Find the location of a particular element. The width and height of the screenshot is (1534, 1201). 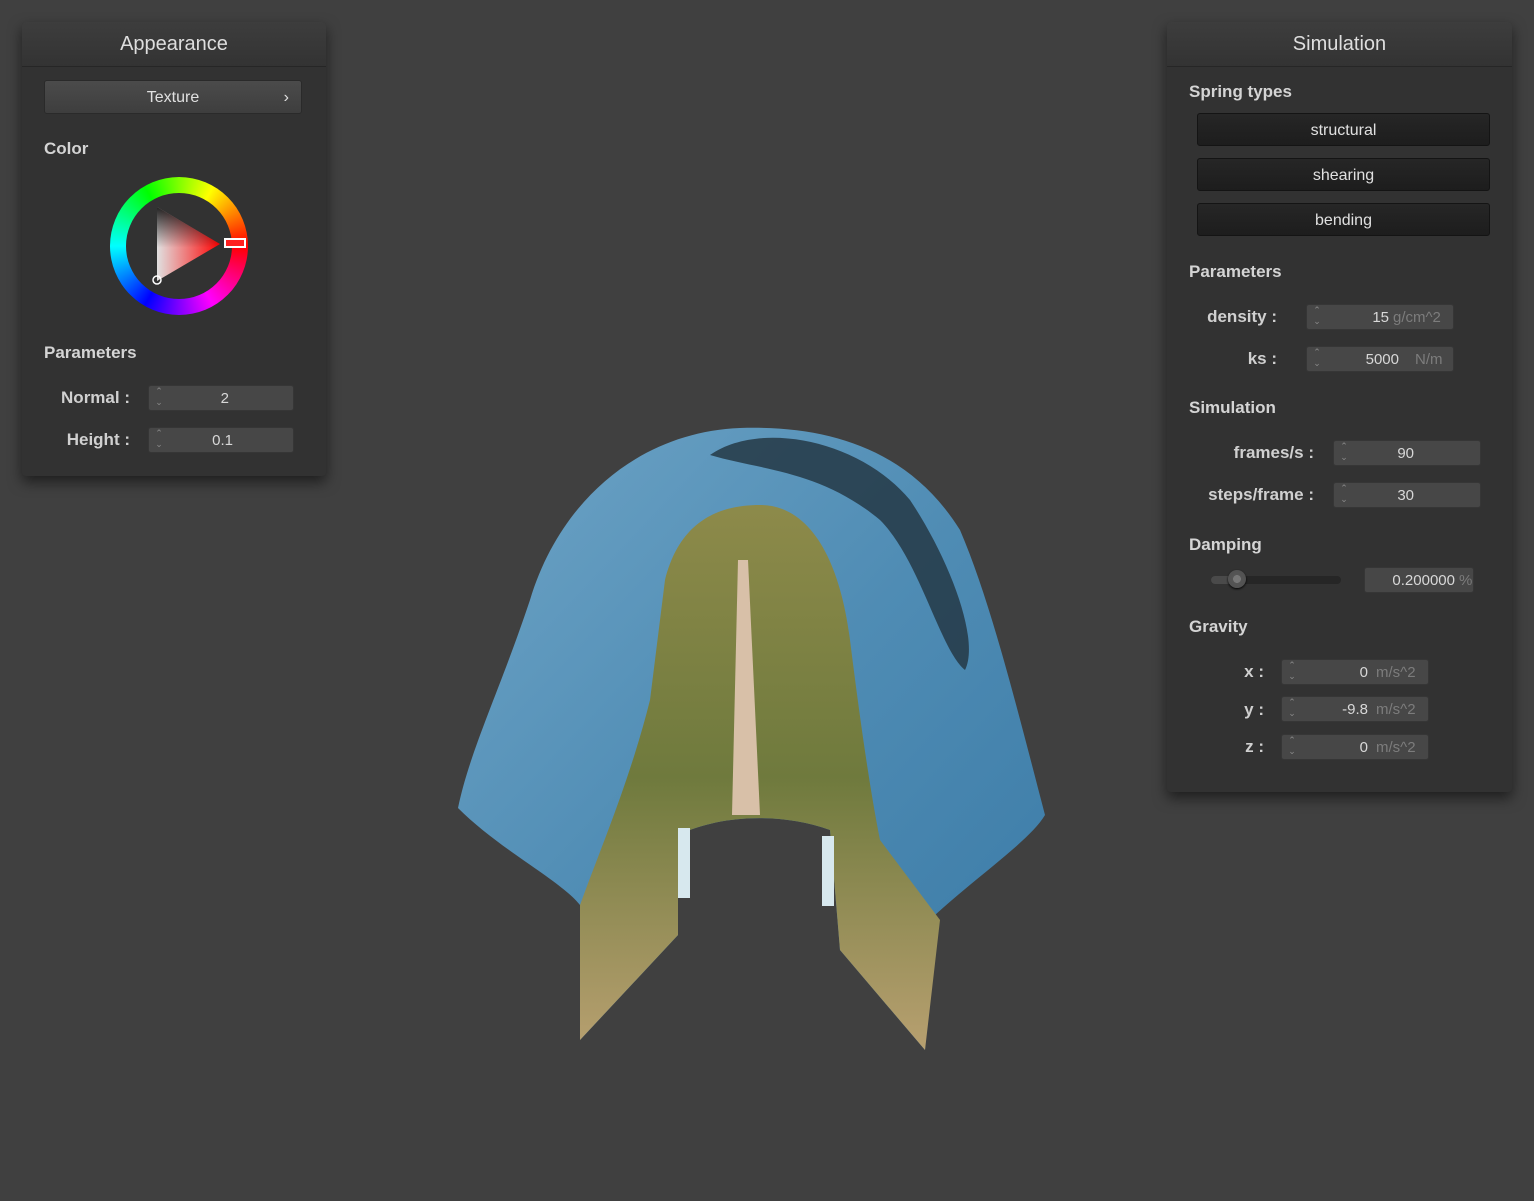

spring-types-label: Spring types is located at coordinates (1240, 91).